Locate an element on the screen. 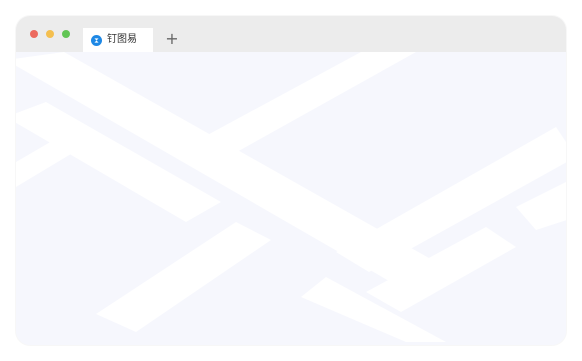 The width and height of the screenshot is (582, 361). app-logo-icon is located at coordinates (96, 40).